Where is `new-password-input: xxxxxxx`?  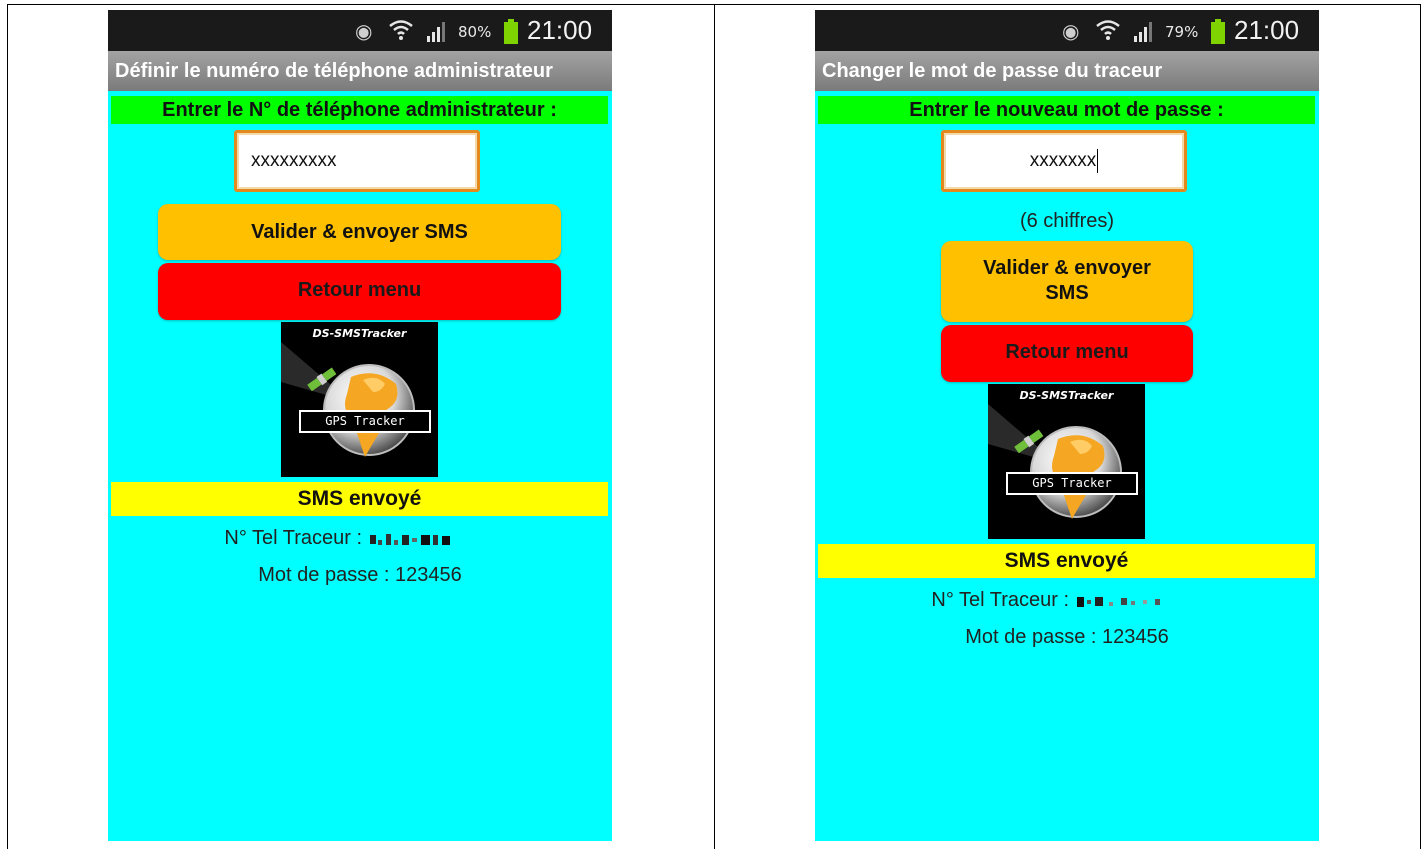
new-password-input: xxxxxxx is located at coordinates (1064, 161).